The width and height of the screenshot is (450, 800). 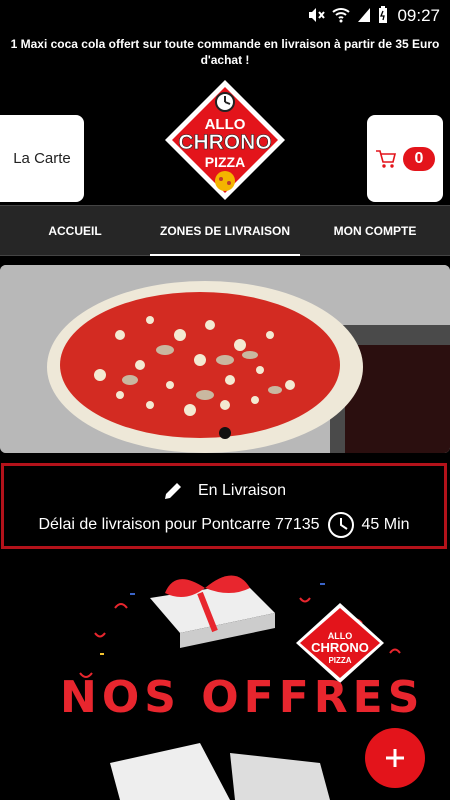 What do you see at coordinates (341, 15) in the screenshot?
I see `wifi-icon` at bounding box center [341, 15].